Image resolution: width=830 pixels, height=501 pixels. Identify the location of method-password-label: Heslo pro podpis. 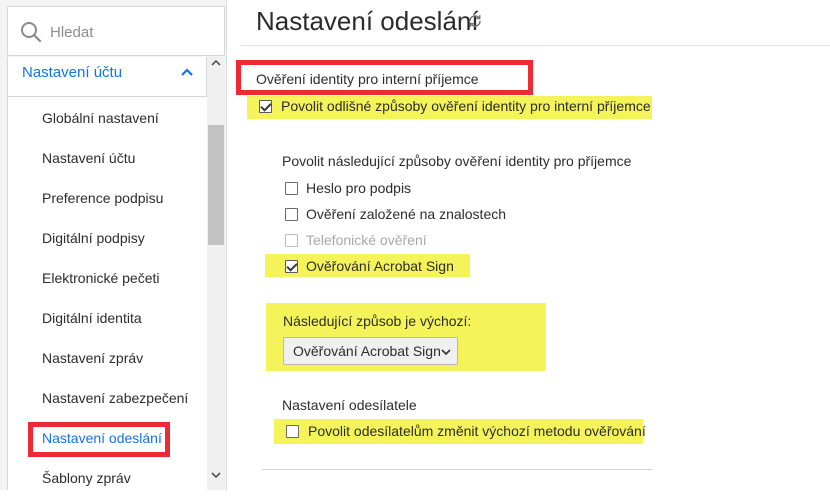
(359, 188).